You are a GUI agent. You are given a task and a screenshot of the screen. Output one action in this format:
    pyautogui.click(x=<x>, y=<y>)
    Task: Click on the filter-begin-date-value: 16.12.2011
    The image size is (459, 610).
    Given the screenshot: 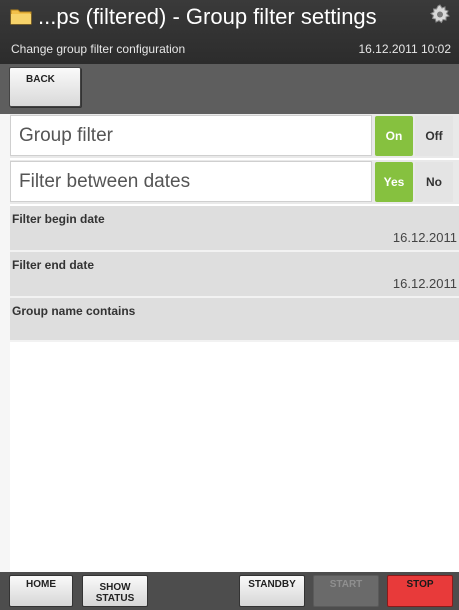 What is the action you would take?
    pyautogui.click(x=424, y=237)
    